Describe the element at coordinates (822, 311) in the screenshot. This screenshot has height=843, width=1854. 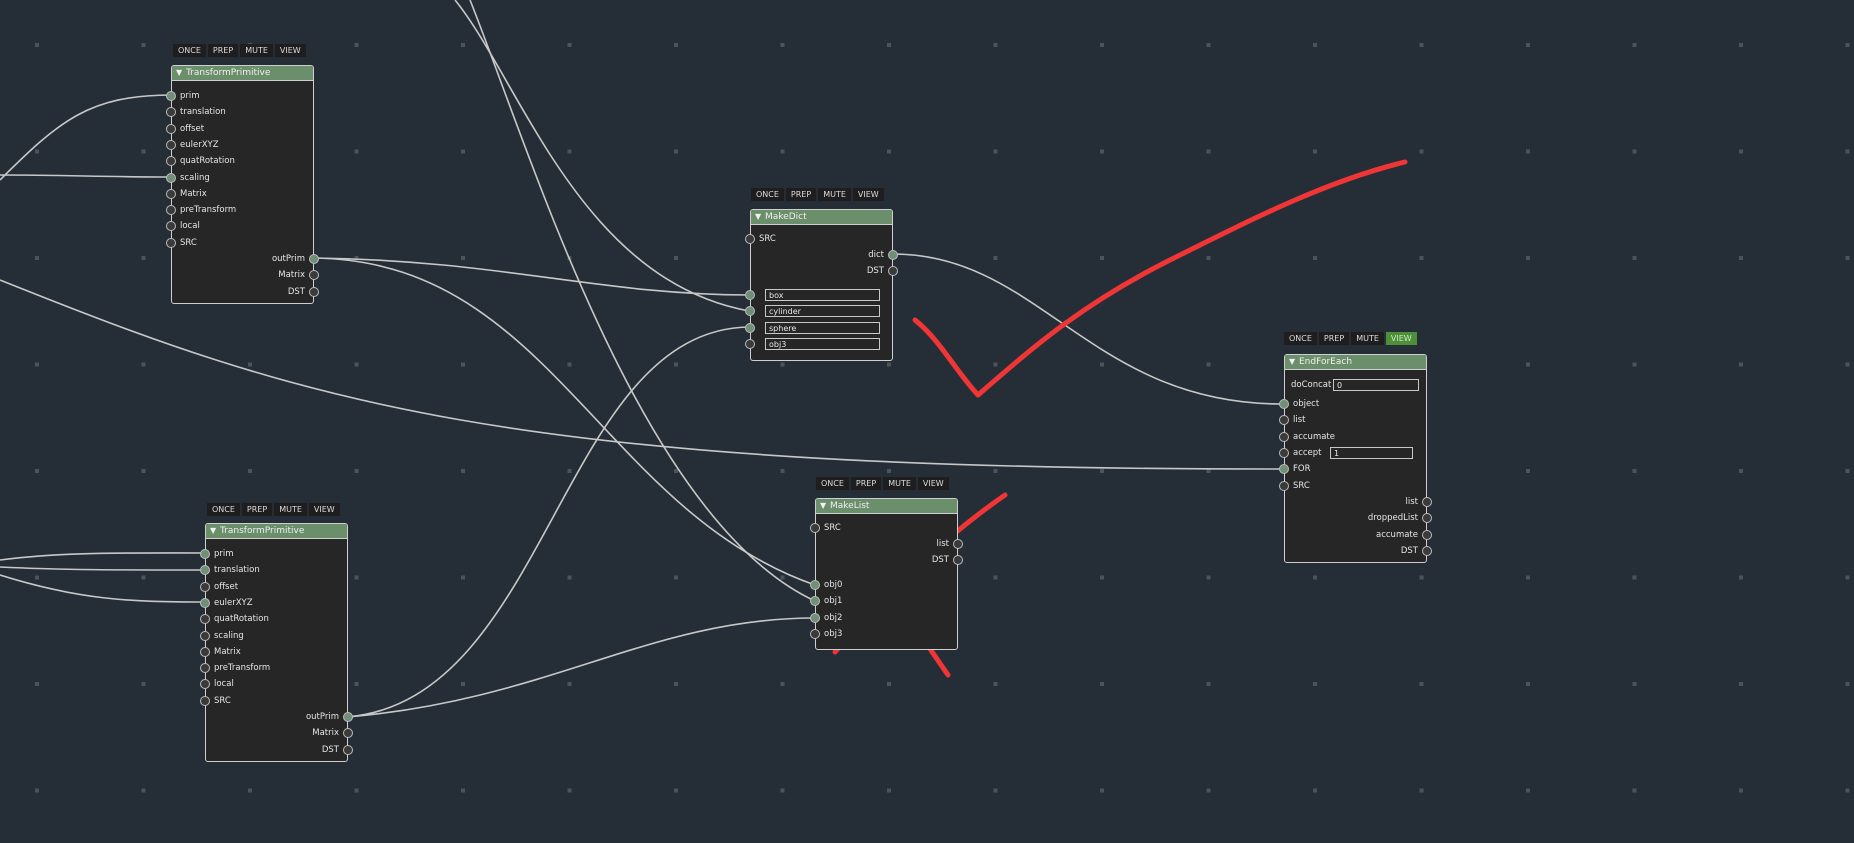
I see `key-field: cylinder` at that location.